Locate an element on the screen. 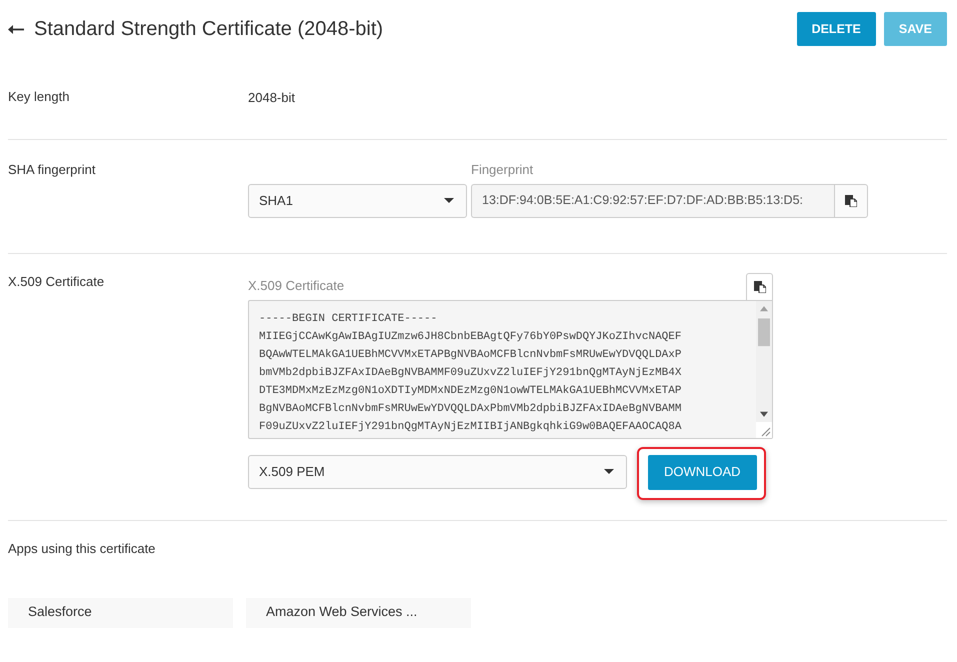 The image size is (957, 662). app-tile: Salesforce is located at coordinates (120, 613).